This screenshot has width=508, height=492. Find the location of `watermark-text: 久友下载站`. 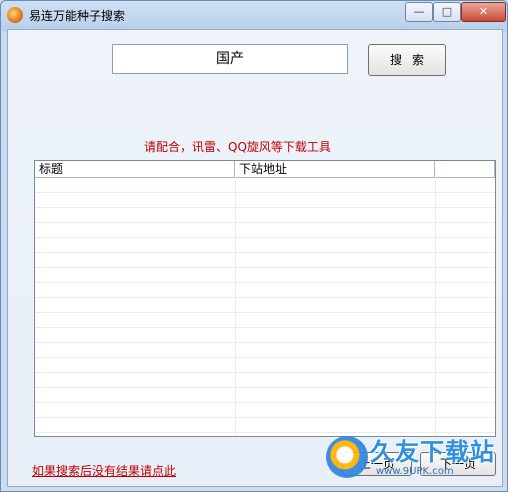

watermark-text: 久友下载站 is located at coordinates (432, 452).